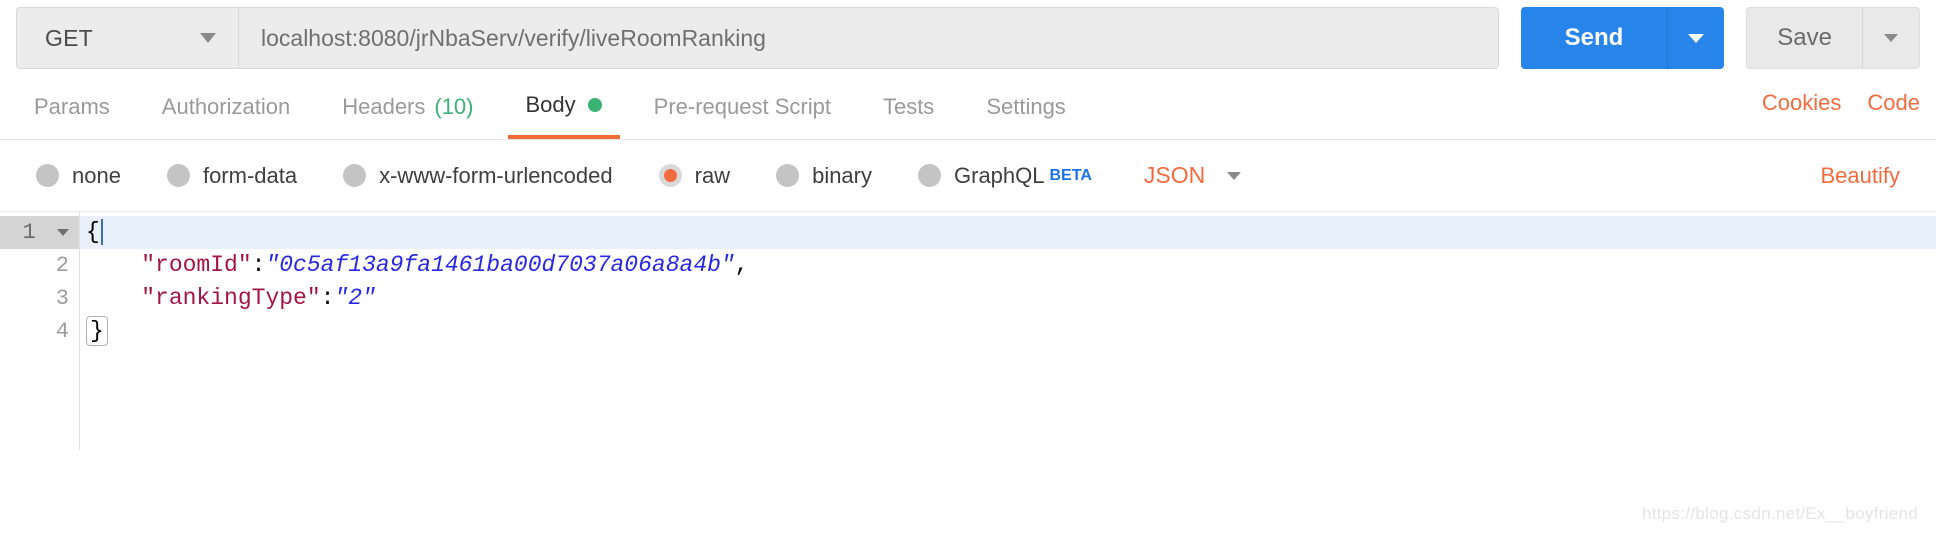  What do you see at coordinates (1779, 513) in the screenshot?
I see `watermark: https://blog.csdn.net/Ex__boyfriend` at bounding box center [1779, 513].